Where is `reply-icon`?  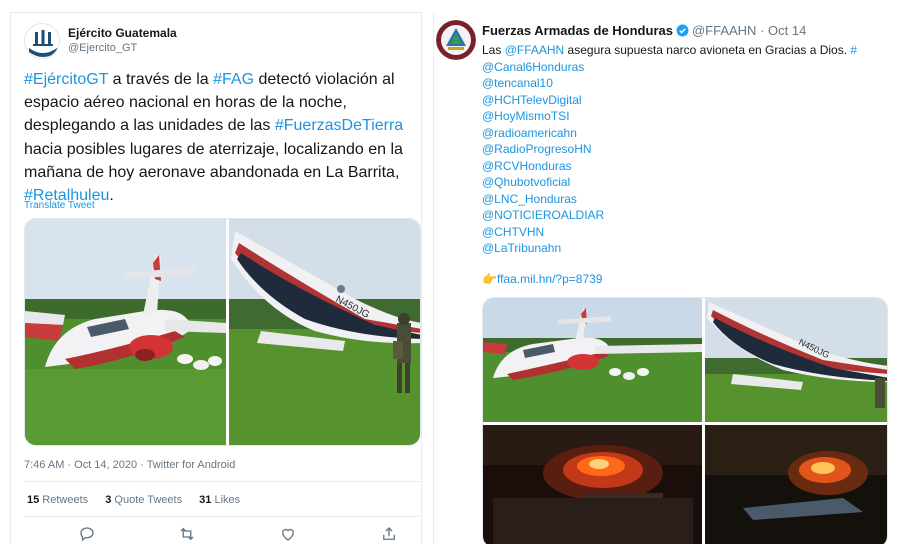 reply-icon is located at coordinates (88, 534).